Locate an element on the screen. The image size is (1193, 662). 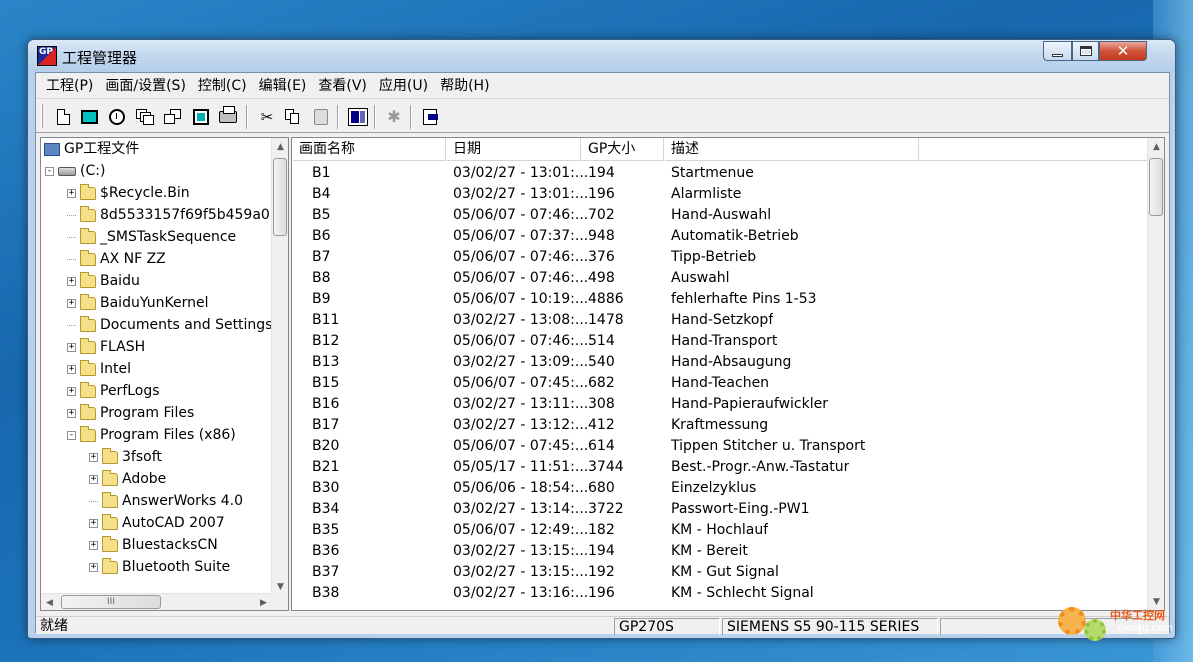
table-row: B36 03/02/27 - 13:15:... 194 KM - Bereit is located at coordinates (720, 551).